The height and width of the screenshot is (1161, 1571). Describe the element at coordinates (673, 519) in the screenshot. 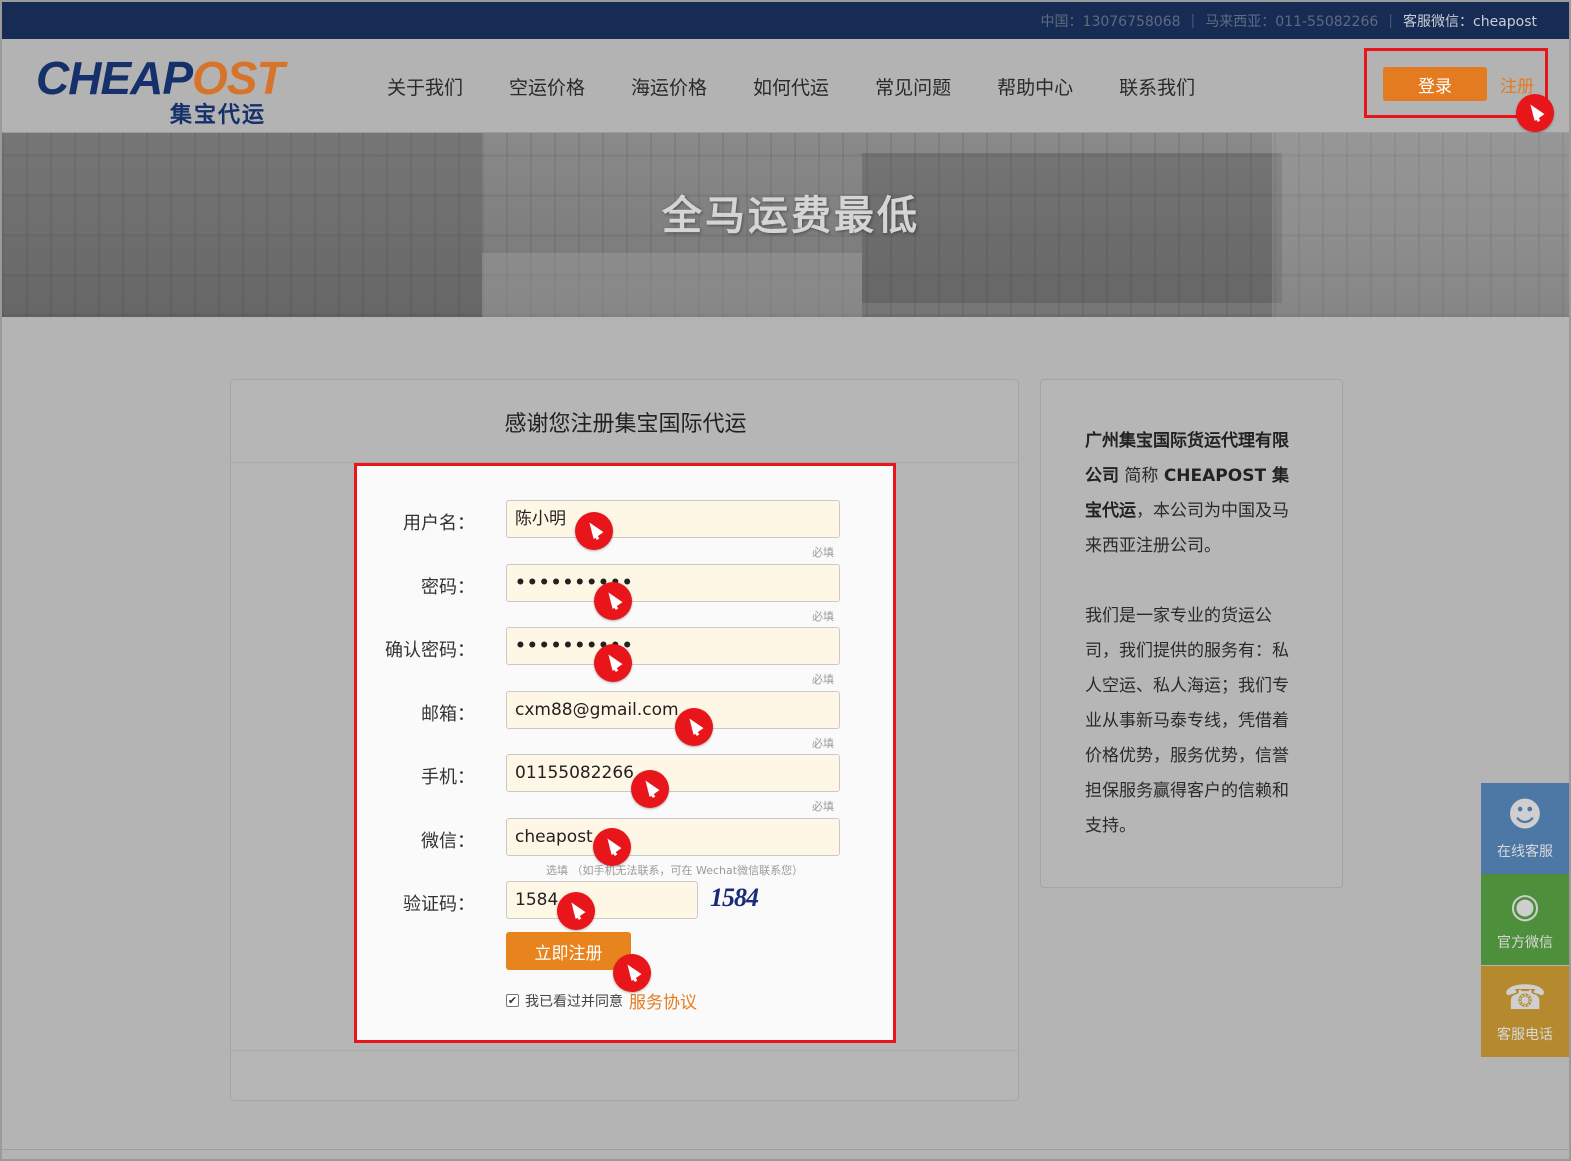

I see `username-input: 陈小明` at that location.